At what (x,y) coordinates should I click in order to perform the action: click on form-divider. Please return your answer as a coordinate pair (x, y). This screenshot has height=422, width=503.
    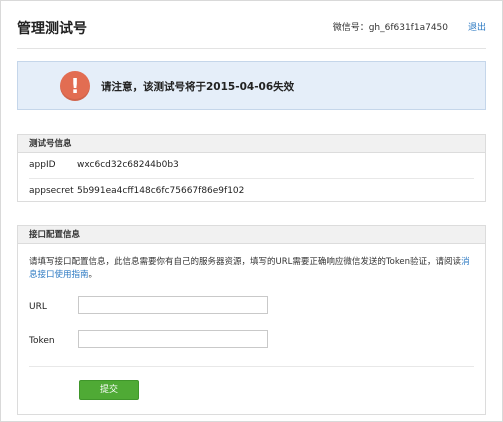
    Looking at the image, I should click on (251, 366).